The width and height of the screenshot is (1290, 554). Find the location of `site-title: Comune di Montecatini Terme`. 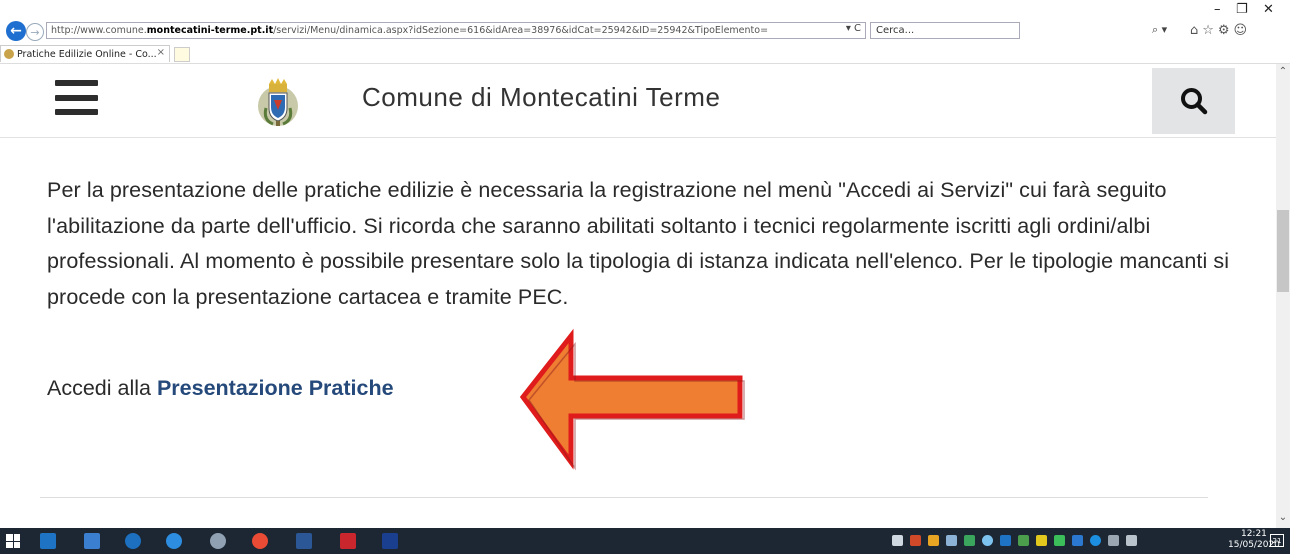

site-title: Comune di Montecatini Terme is located at coordinates (541, 97).